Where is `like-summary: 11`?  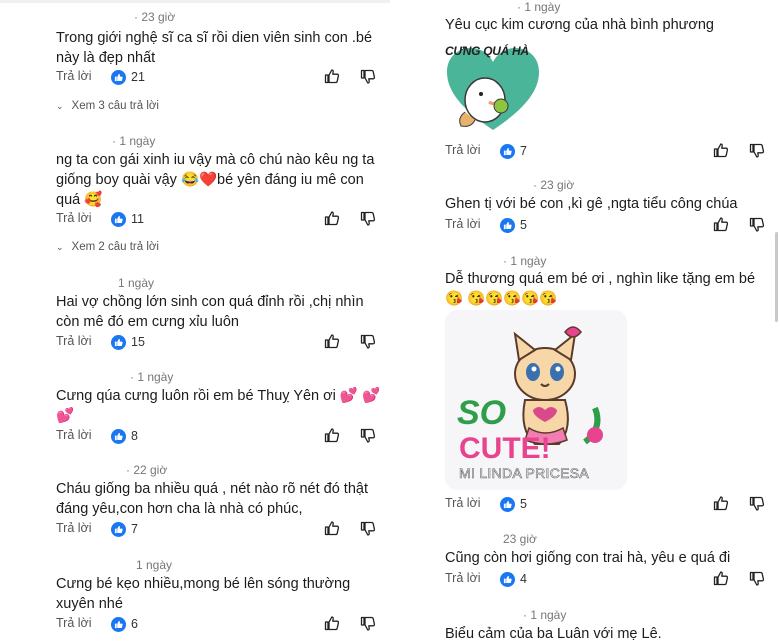
like-summary: 11 is located at coordinates (127, 219).